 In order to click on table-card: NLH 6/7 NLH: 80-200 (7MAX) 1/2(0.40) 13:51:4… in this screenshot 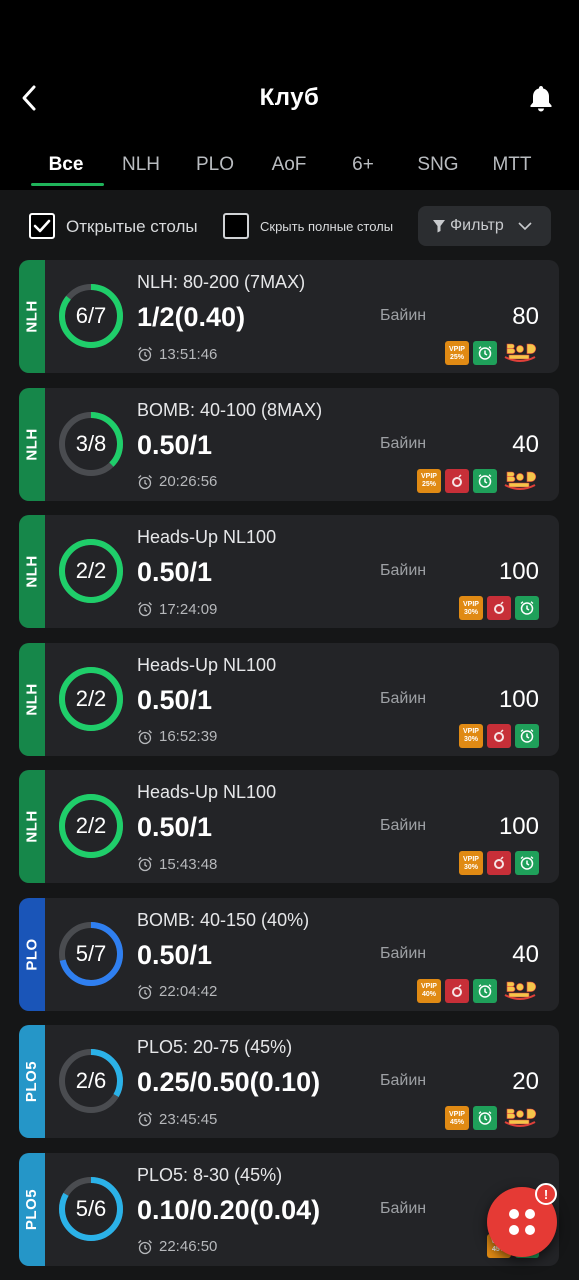, I will do `click(289, 316)`.